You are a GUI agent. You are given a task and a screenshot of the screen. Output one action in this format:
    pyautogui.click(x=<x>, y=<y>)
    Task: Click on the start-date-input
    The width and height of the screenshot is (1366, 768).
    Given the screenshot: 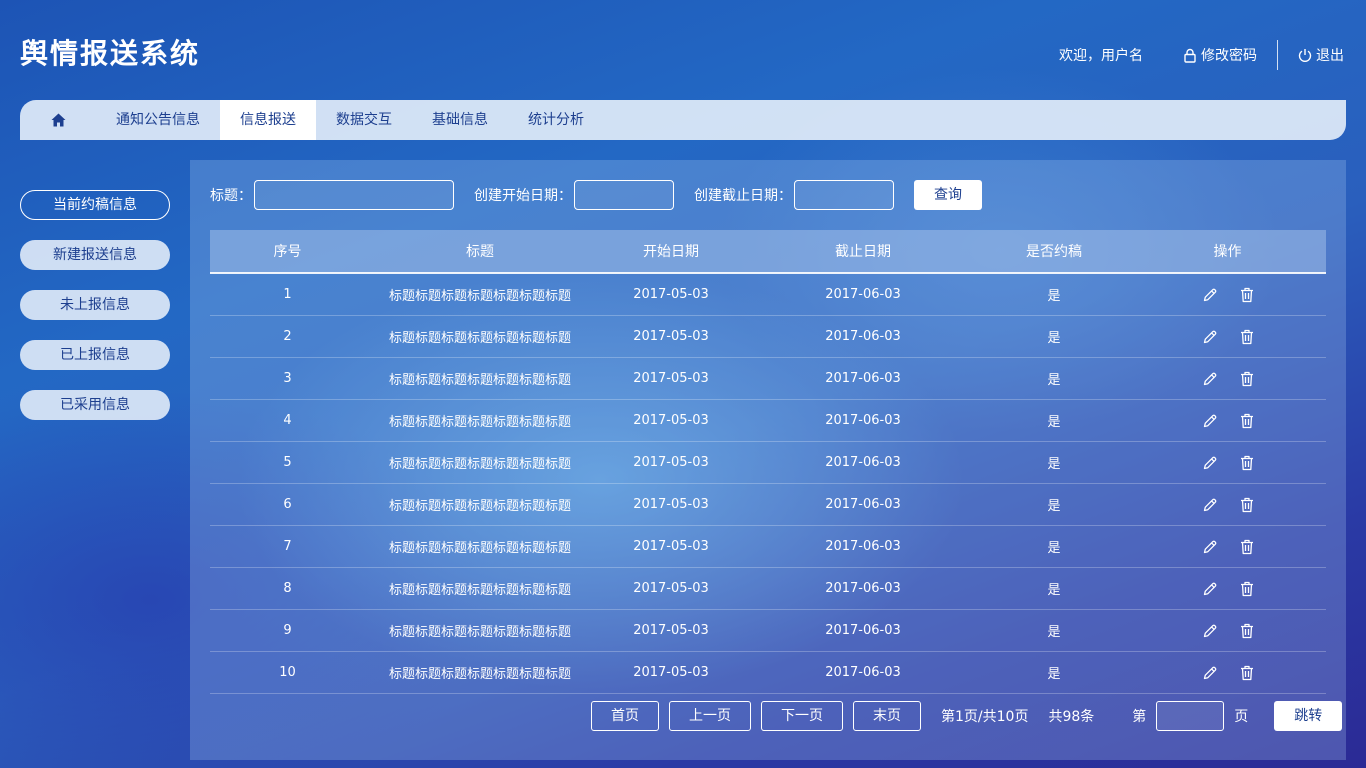 What is the action you would take?
    pyautogui.click(x=624, y=195)
    